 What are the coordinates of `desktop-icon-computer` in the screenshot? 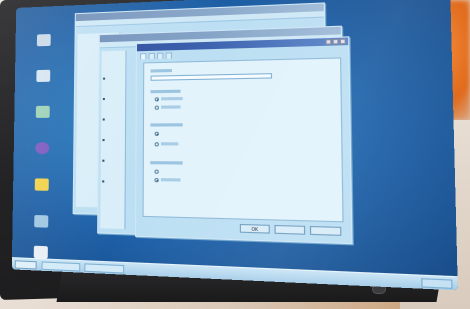 It's located at (43, 40).